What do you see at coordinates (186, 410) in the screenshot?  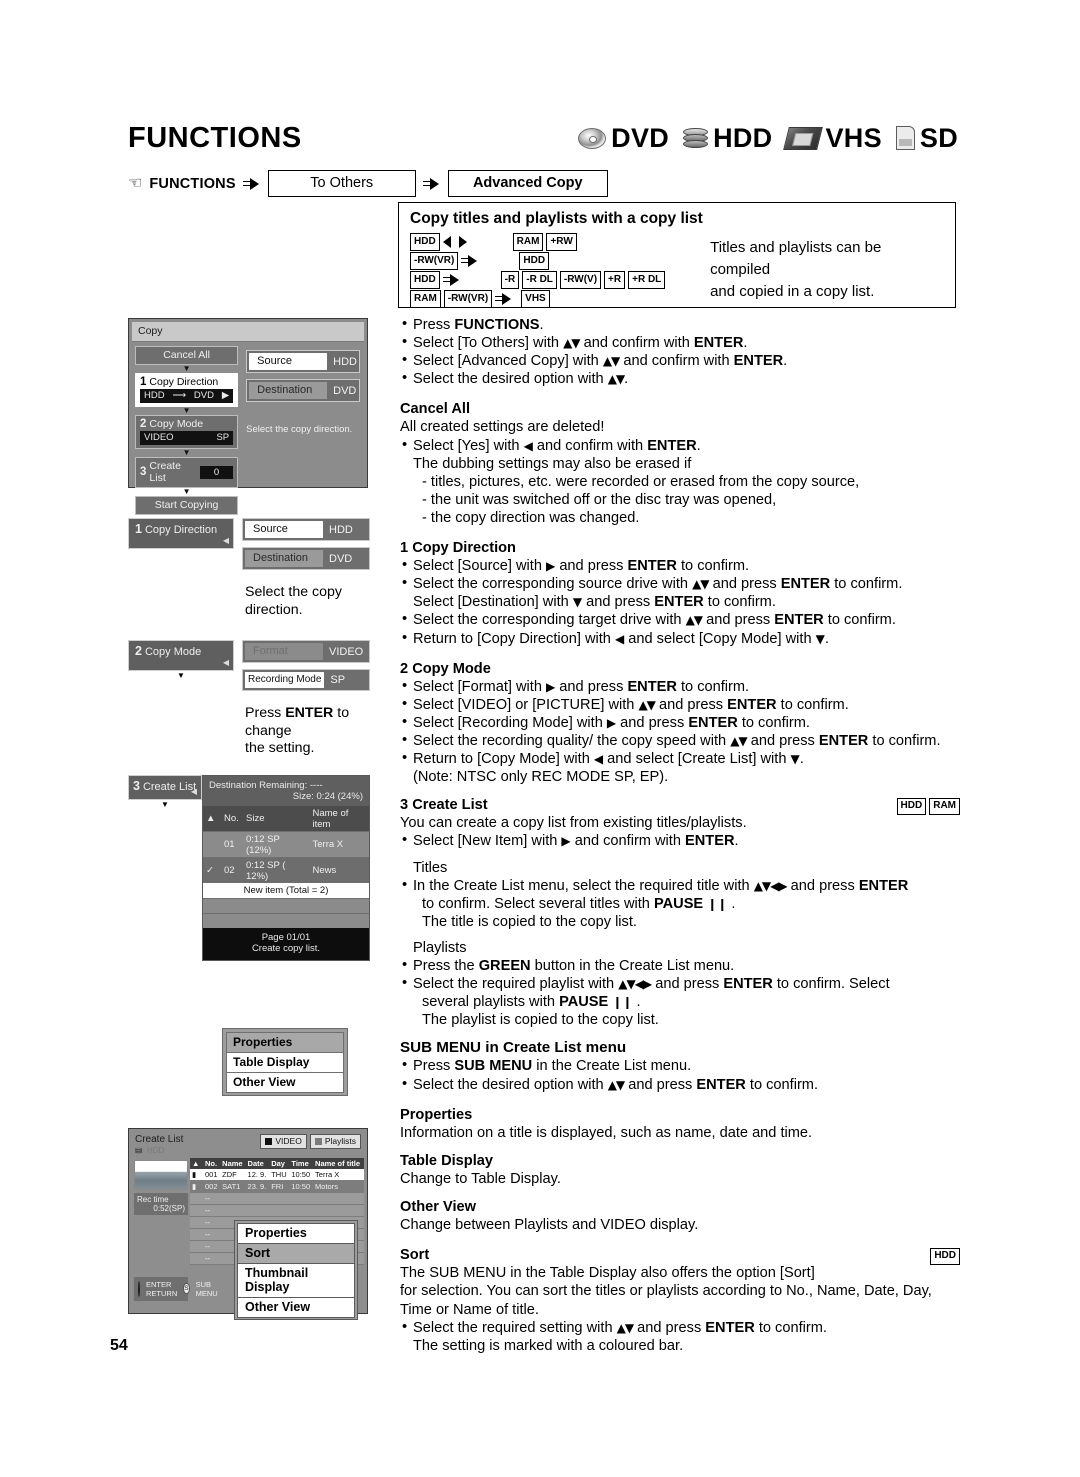 I see `down-arrow-icon-2: ▼` at bounding box center [186, 410].